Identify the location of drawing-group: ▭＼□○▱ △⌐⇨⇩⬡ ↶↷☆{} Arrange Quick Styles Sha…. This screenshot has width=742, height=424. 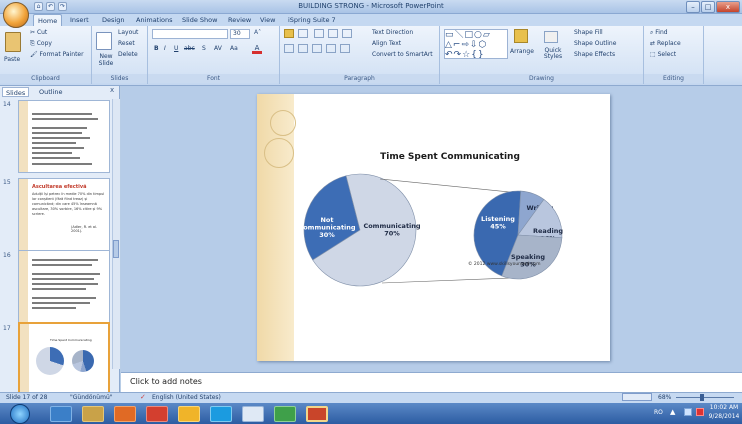
(542, 55).